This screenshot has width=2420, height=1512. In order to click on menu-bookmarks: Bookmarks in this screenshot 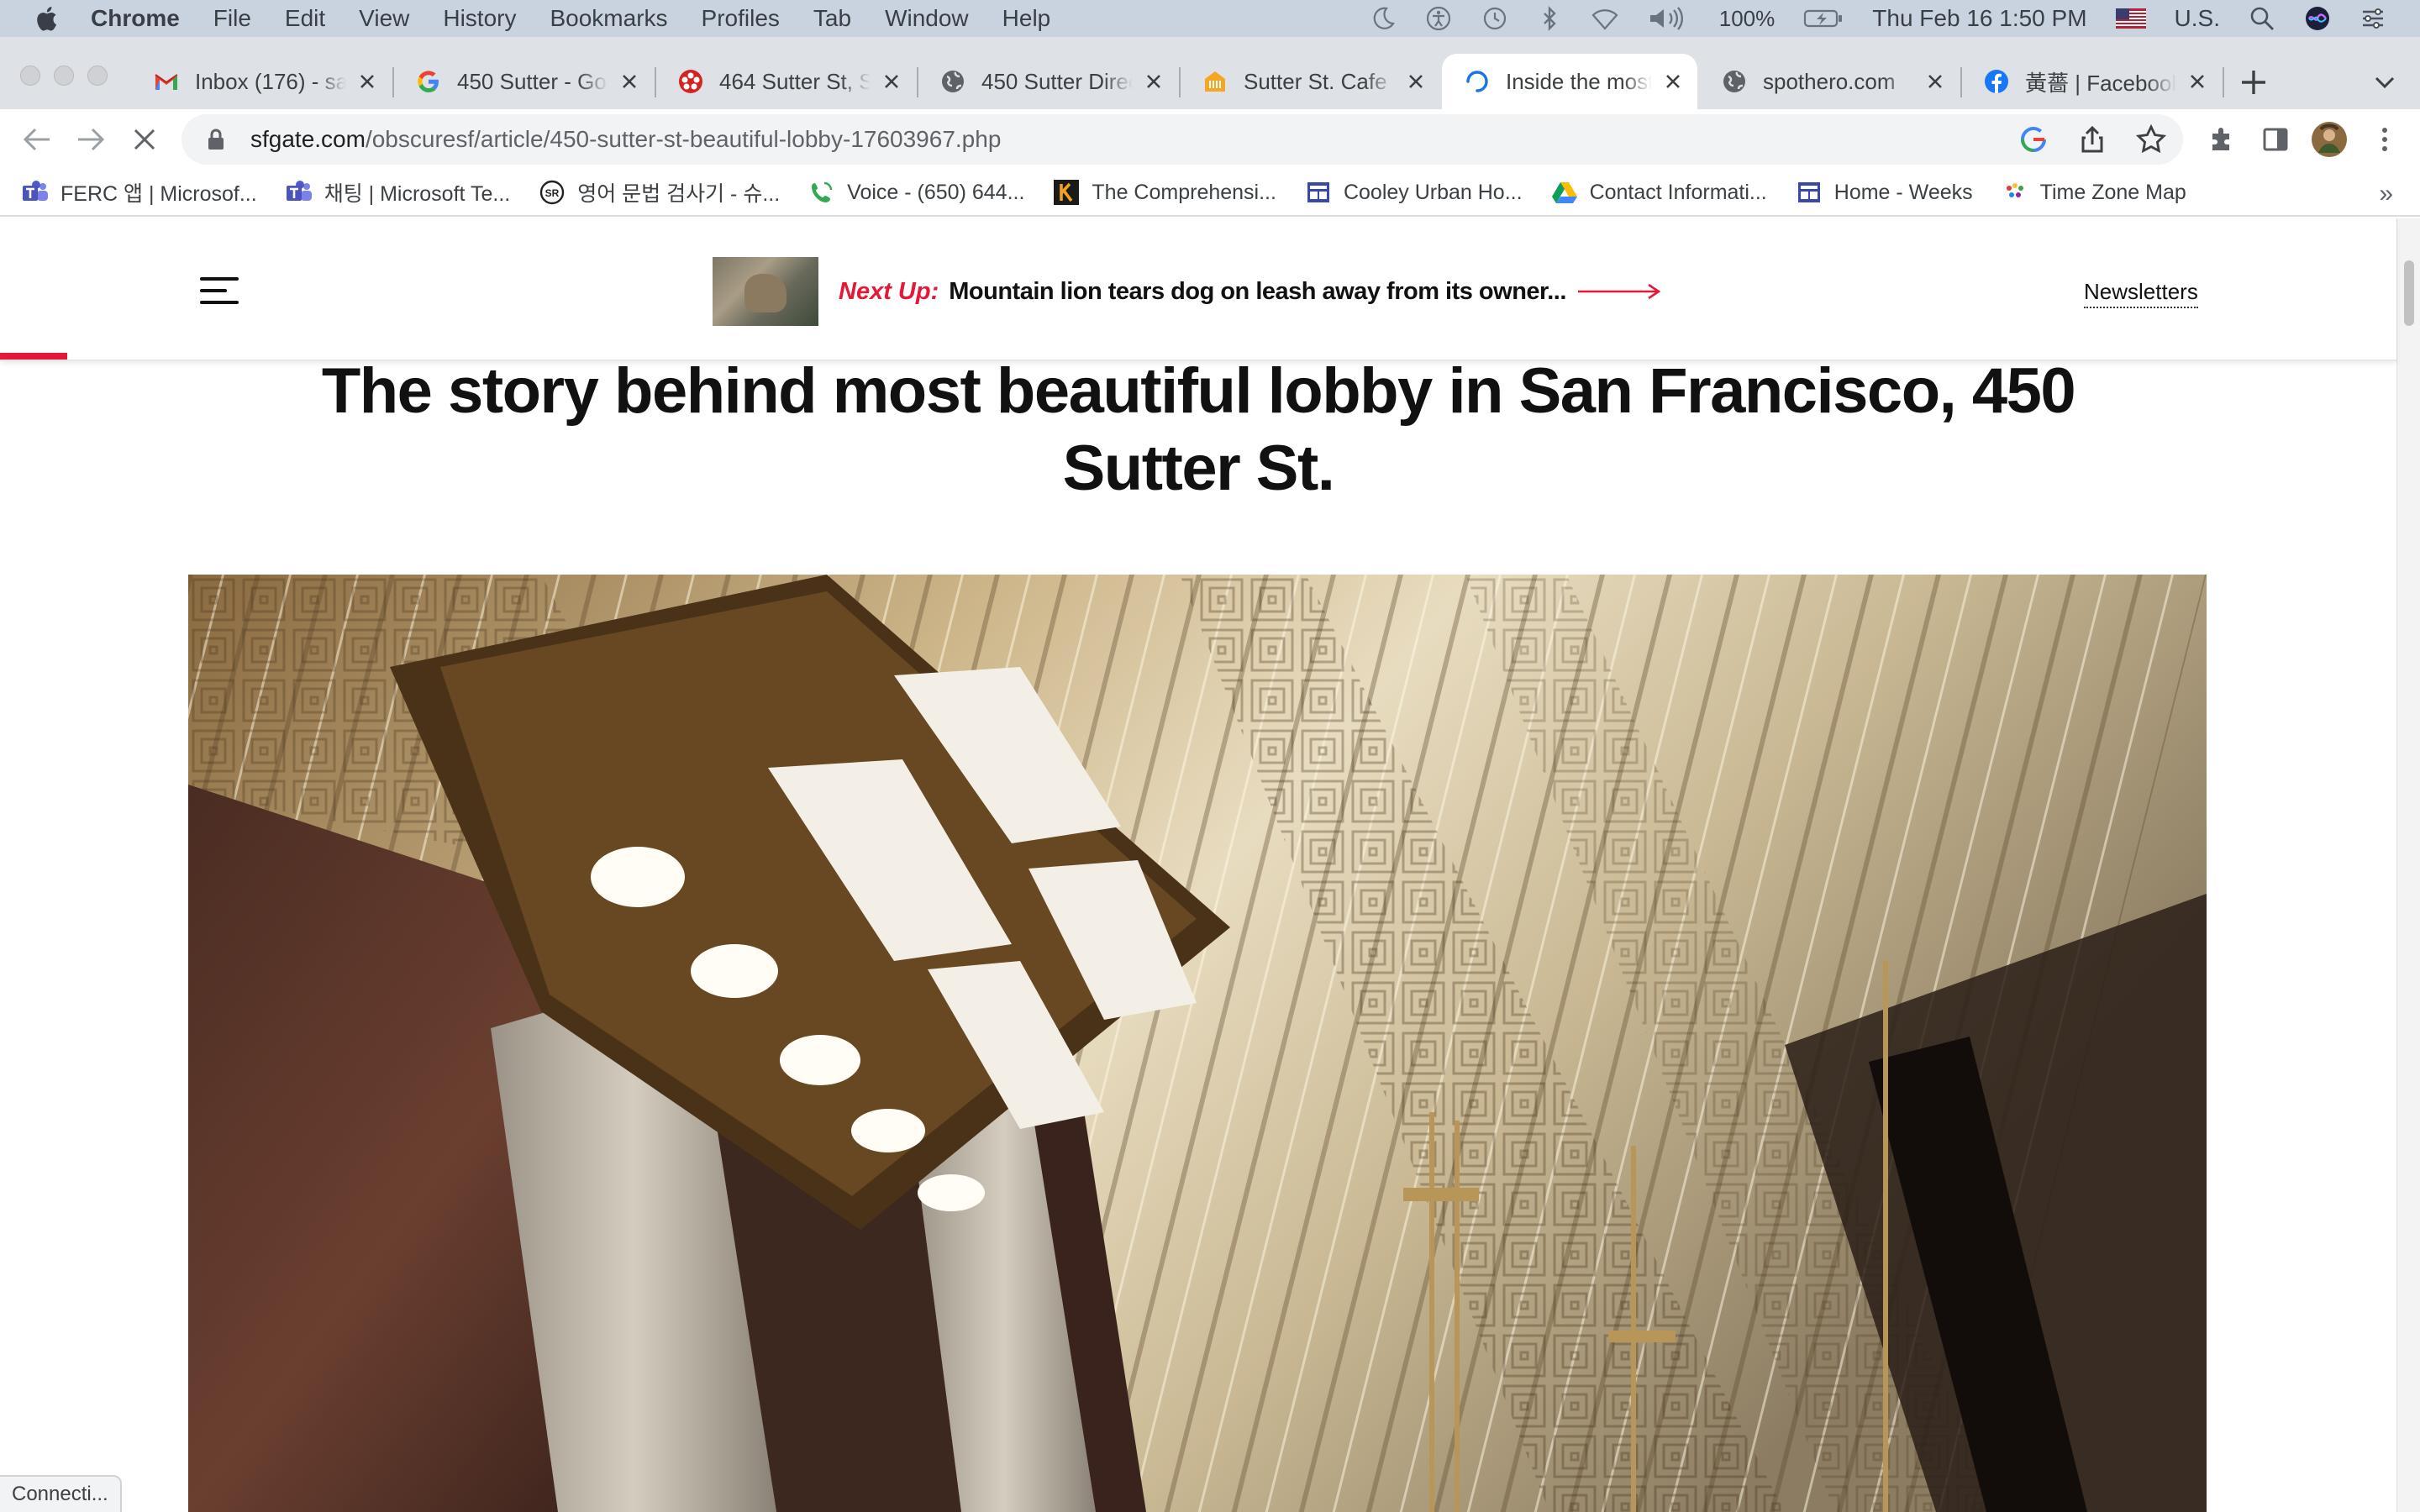, I will do `click(608, 18)`.